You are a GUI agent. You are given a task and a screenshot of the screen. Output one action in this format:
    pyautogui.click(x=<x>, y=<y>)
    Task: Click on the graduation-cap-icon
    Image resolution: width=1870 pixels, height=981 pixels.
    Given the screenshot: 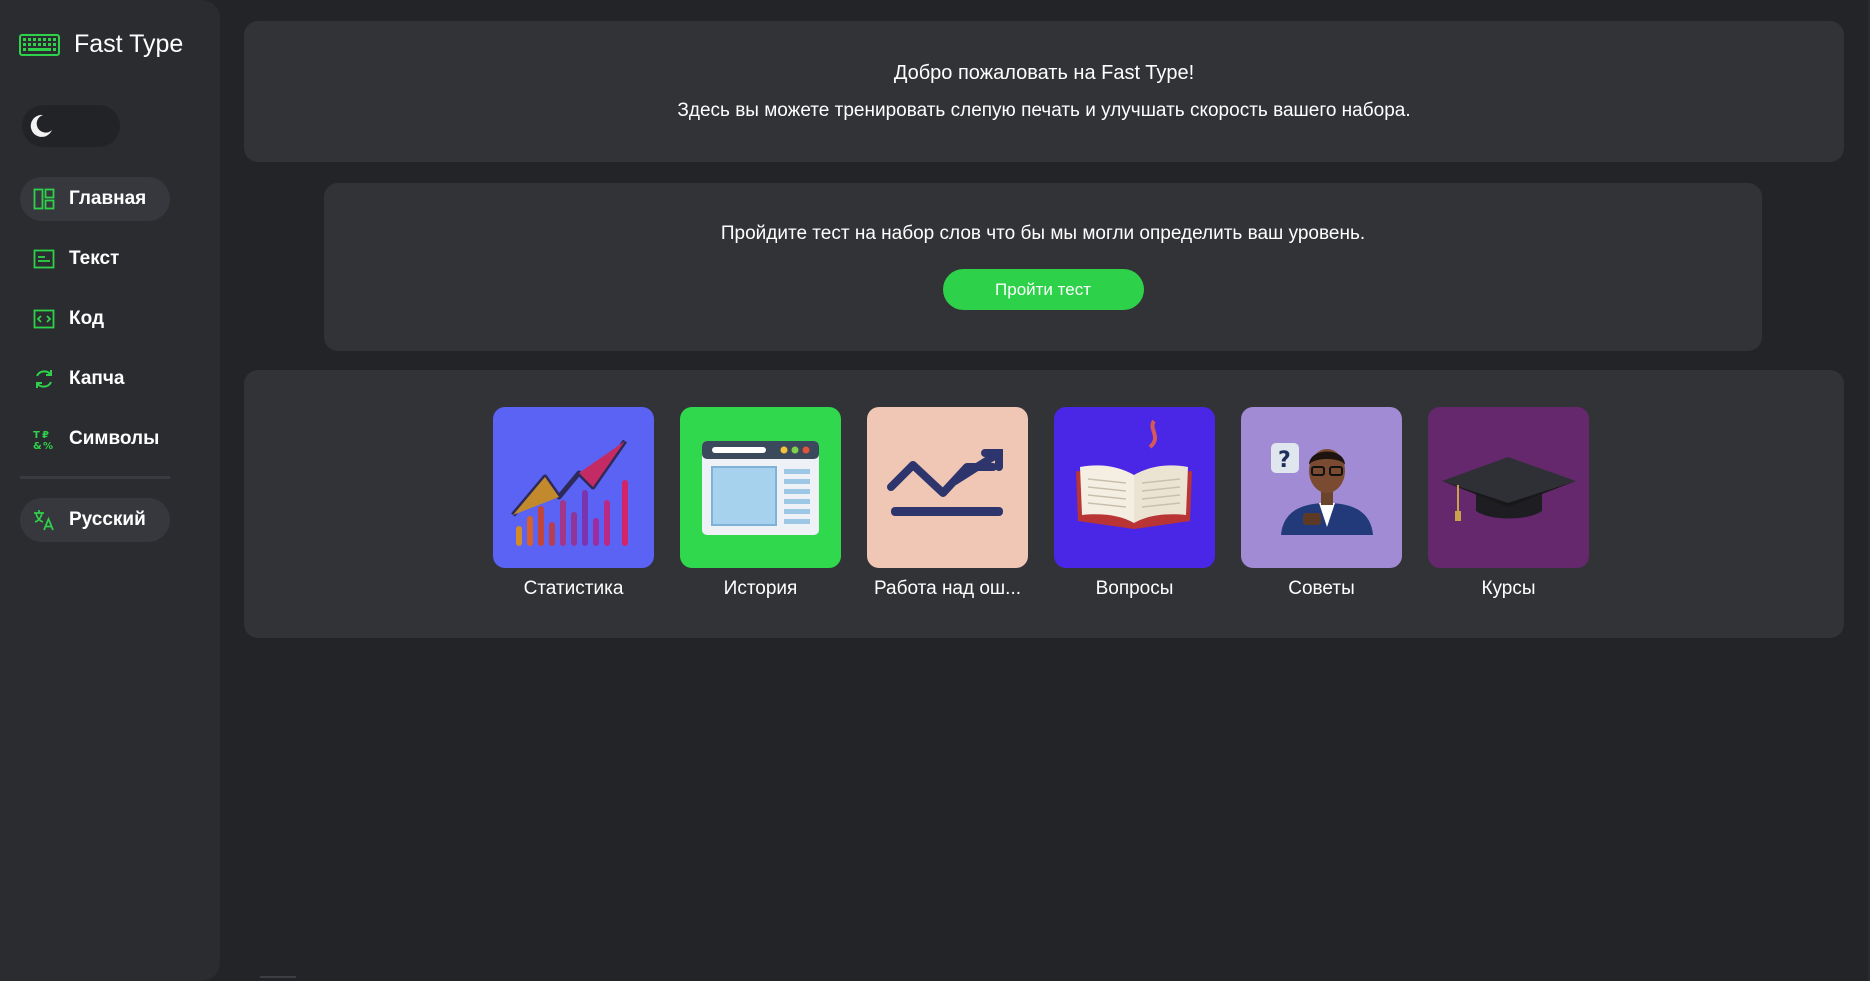 What is the action you would take?
    pyautogui.click(x=1508, y=487)
    